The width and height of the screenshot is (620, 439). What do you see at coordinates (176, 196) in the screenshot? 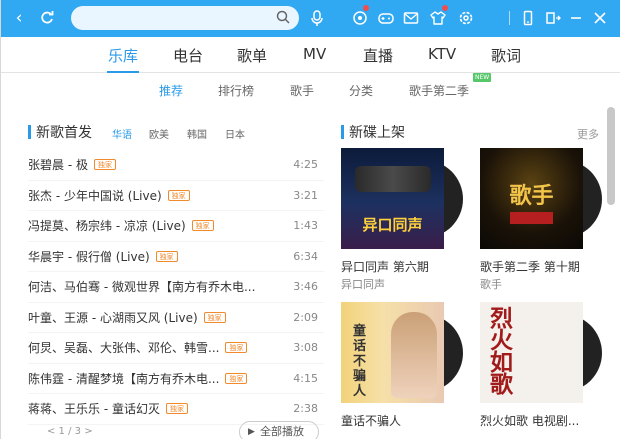
I see `song-row: 张杰 - 少年中国说 (Live) 独家 3:21` at bounding box center [176, 196].